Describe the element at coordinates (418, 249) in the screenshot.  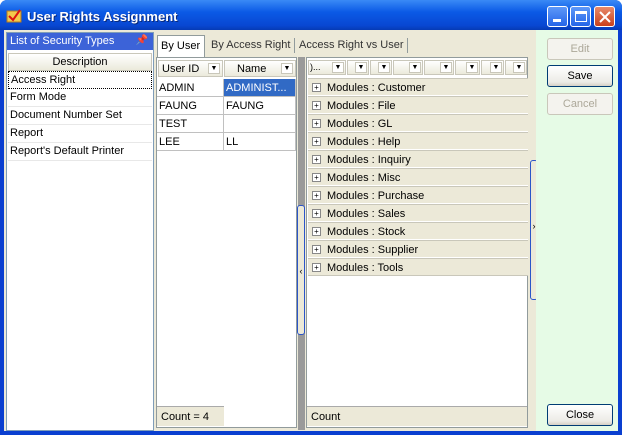
I see `module-group-row: + Modules : Supplier` at that location.